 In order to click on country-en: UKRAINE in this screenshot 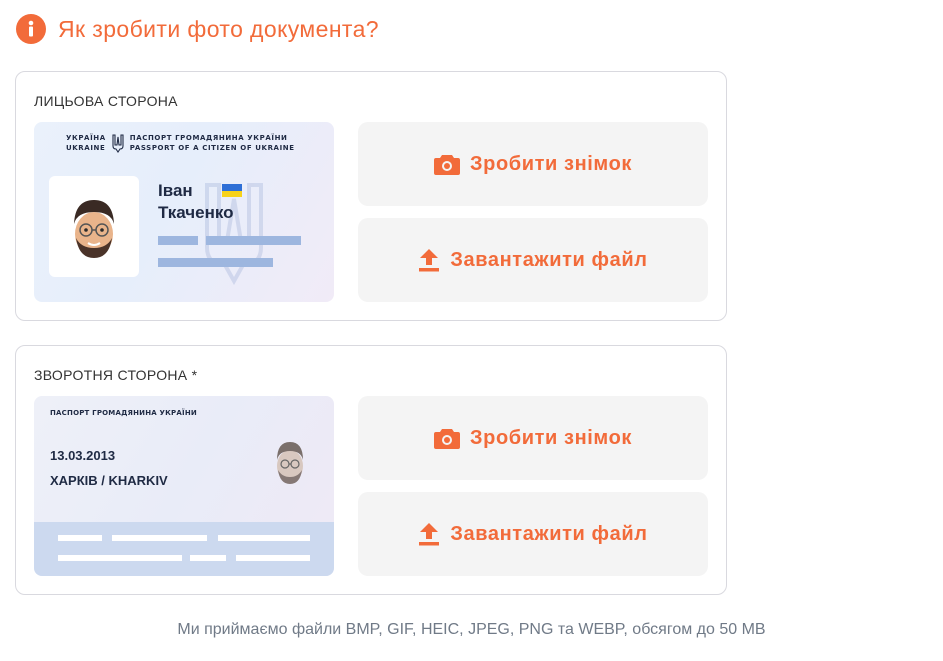, I will do `click(86, 148)`.